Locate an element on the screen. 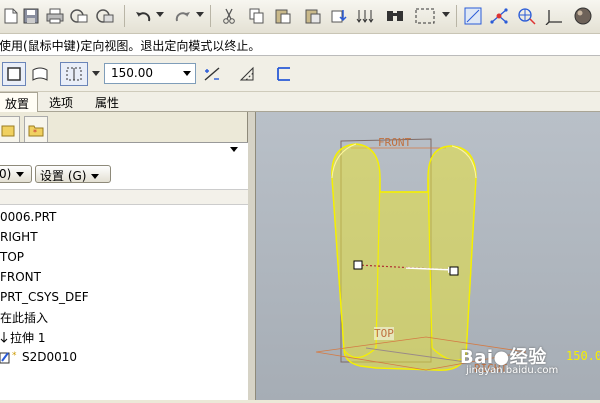 The image size is (600, 403). extrude-icon is located at coordinates (4, 337).